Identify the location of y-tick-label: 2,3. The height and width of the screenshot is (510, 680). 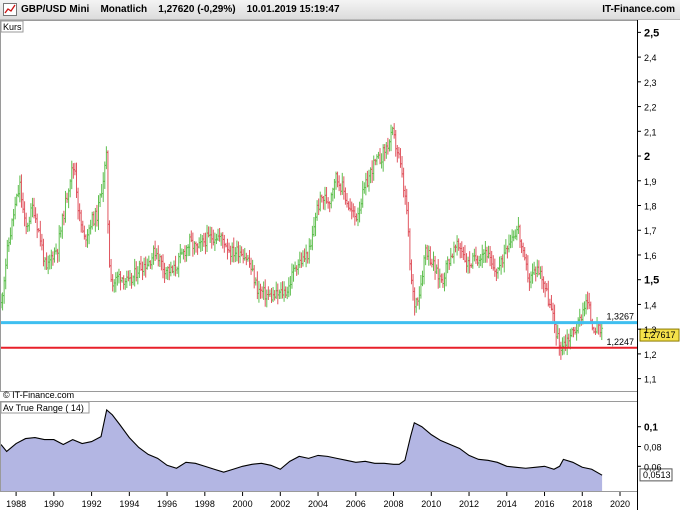
(650, 83).